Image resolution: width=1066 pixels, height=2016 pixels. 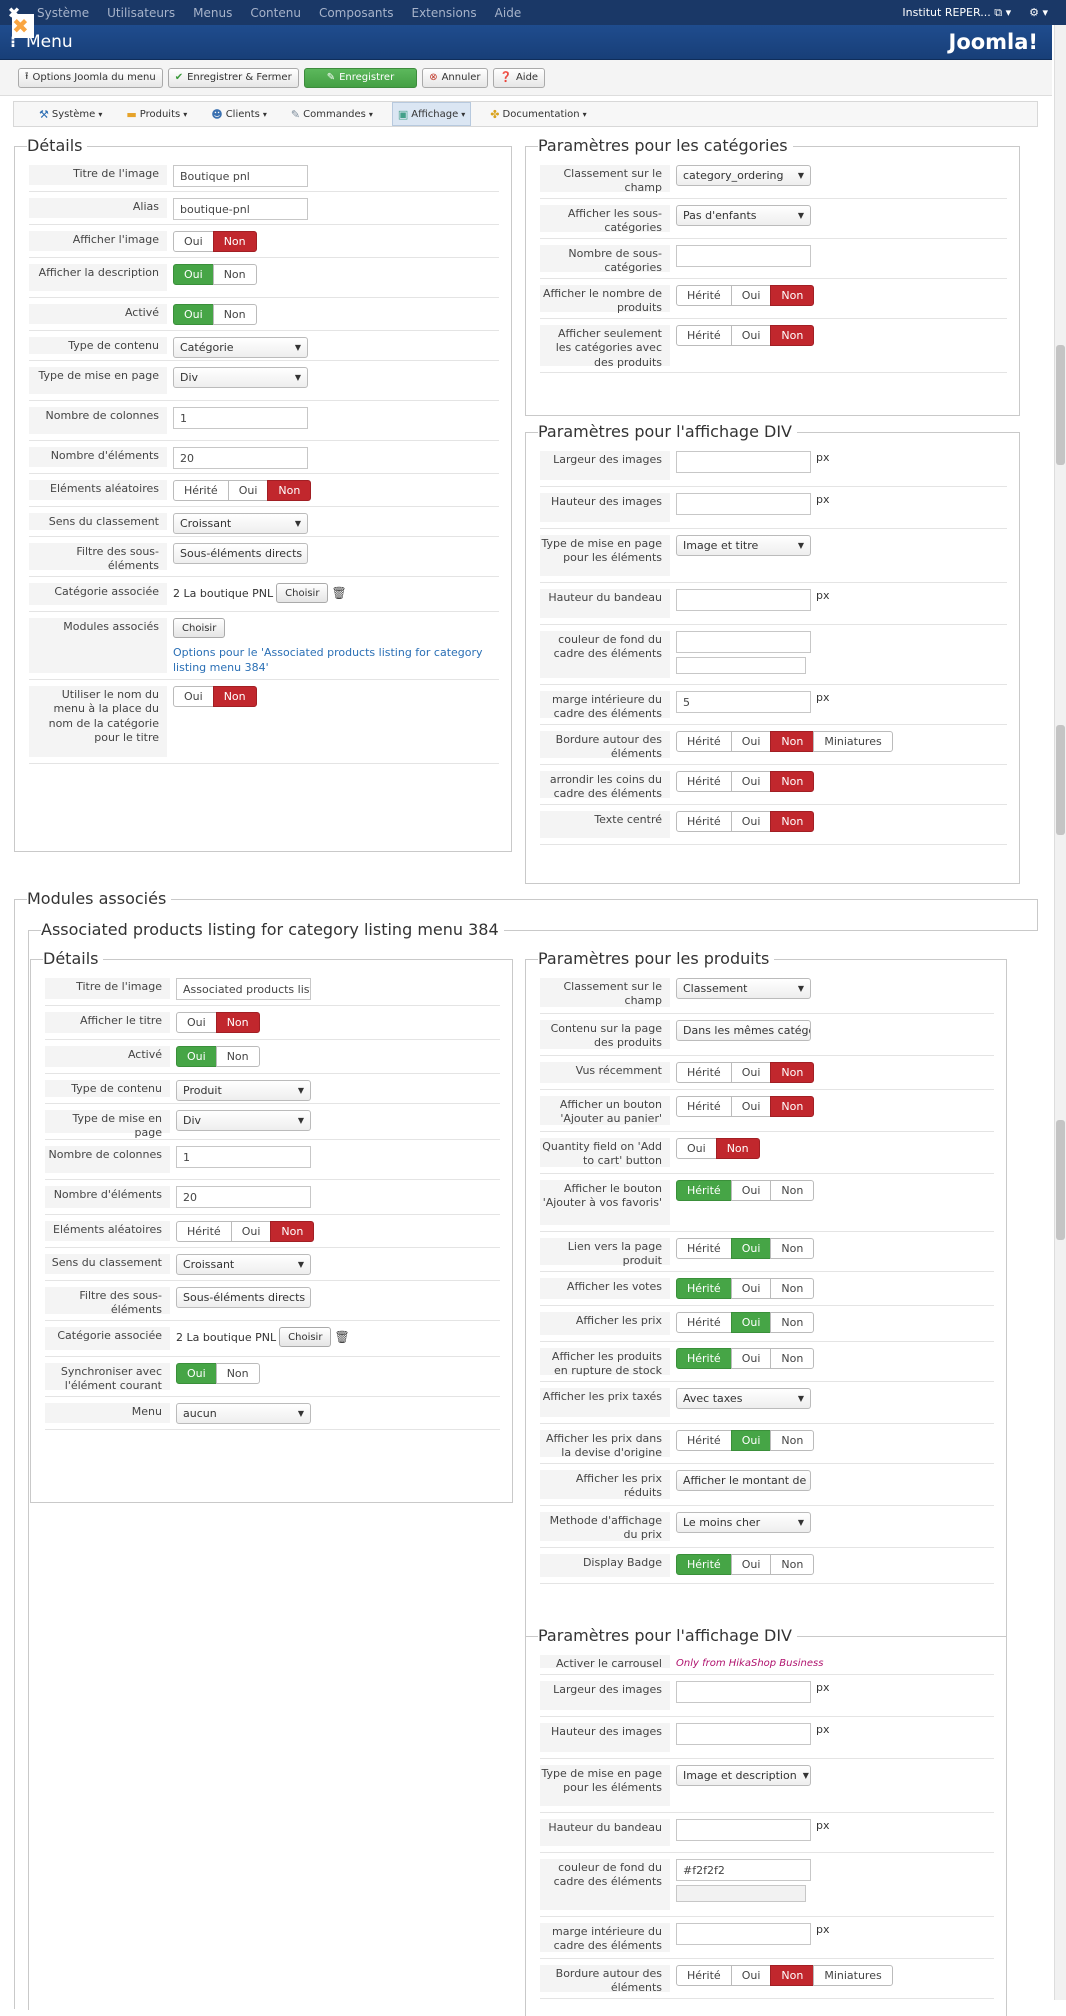 What do you see at coordinates (90, 77) in the screenshot?
I see `options-button: ⭱ Options Joomla du menu` at bounding box center [90, 77].